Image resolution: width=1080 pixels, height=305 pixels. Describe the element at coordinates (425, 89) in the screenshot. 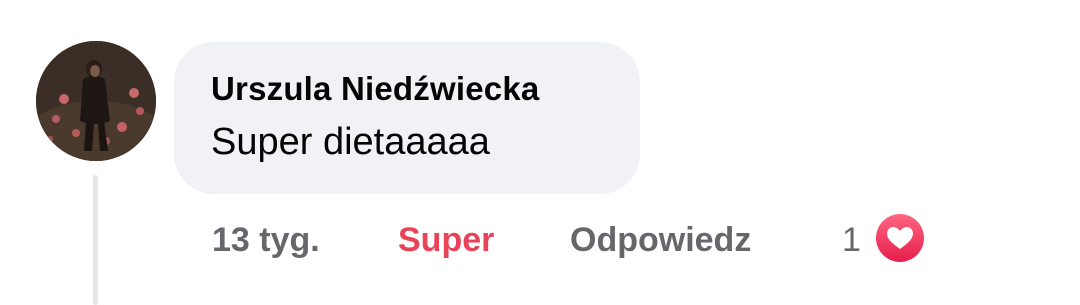

I see `comment-author: Urszula Niedźwiecka` at that location.